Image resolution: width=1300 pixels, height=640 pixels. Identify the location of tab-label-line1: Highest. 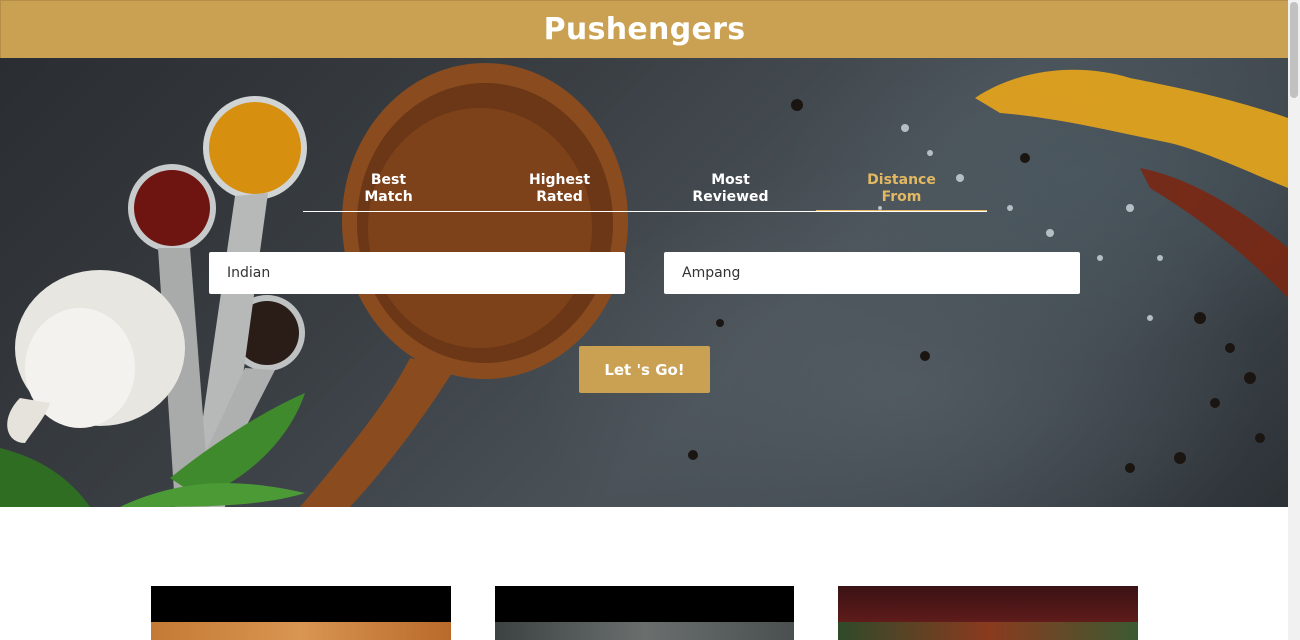
(559, 180).